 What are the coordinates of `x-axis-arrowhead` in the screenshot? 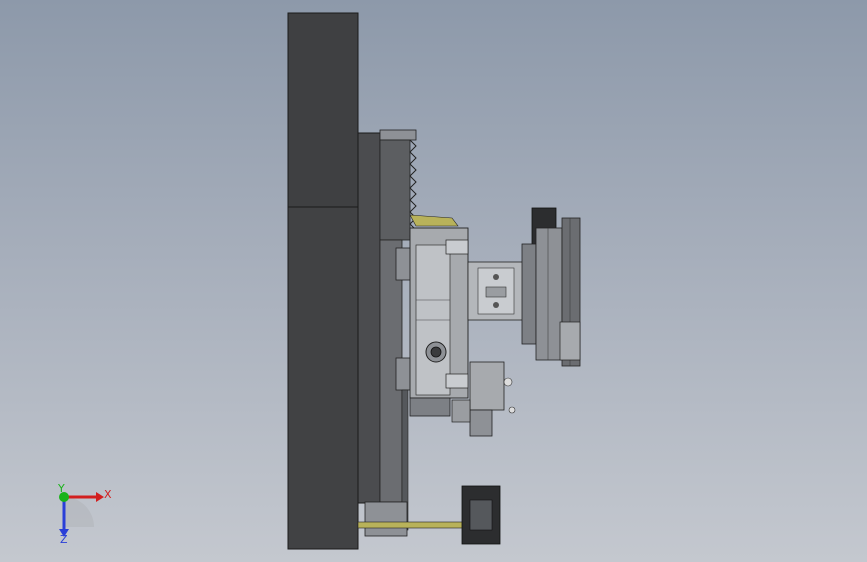 It's located at (100, 497).